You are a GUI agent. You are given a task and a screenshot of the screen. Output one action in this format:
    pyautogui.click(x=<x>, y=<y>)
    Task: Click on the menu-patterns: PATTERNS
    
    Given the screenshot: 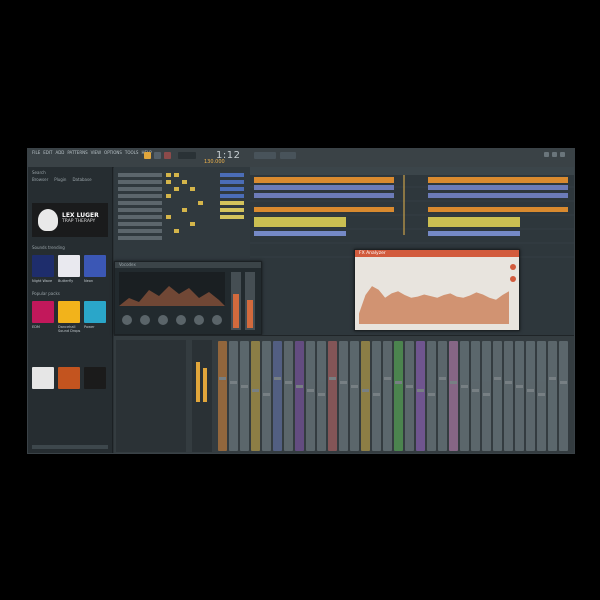 What is the action you would take?
    pyautogui.click(x=77, y=152)
    